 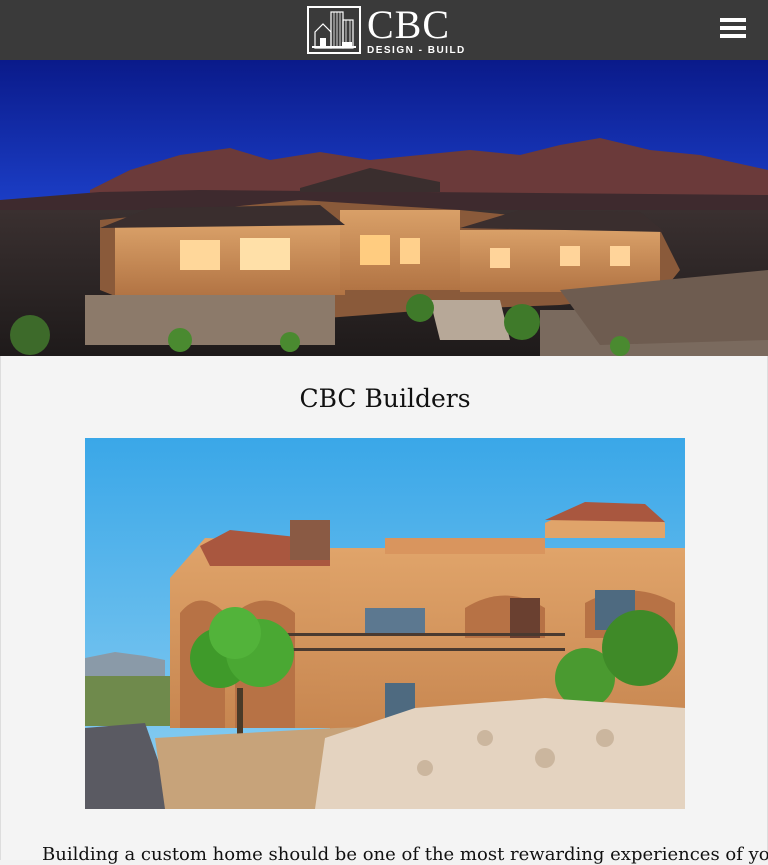 I want to click on page-title: CBC Builders, so click(x=385, y=398).